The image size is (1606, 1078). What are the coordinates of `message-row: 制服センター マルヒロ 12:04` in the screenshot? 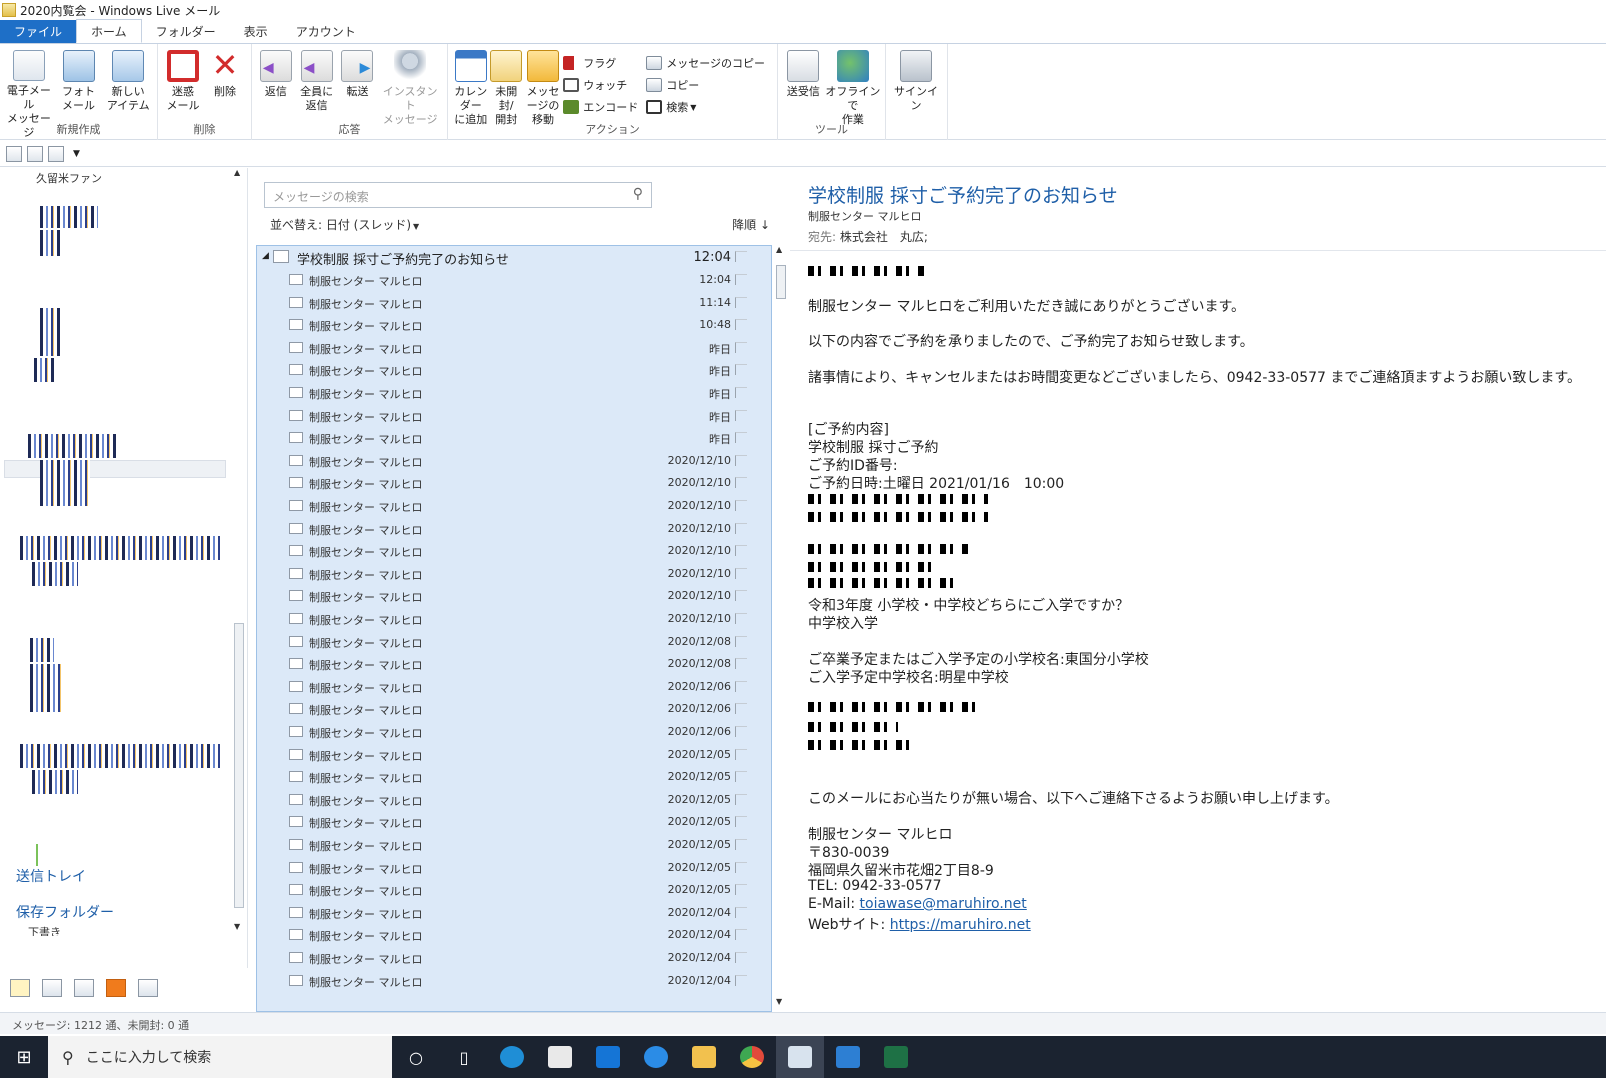 It's located at (513, 280).